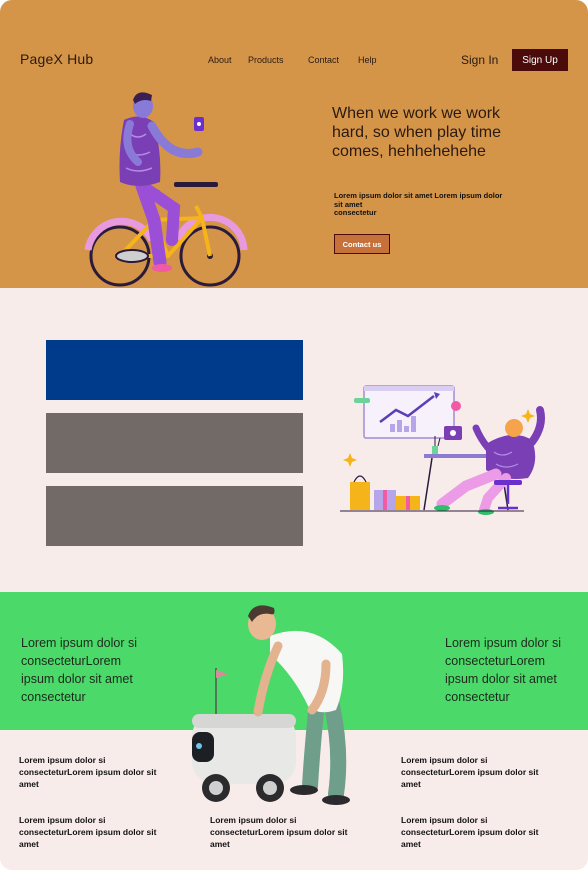  What do you see at coordinates (220, 60) in the screenshot?
I see `nav-link-about: About` at bounding box center [220, 60].